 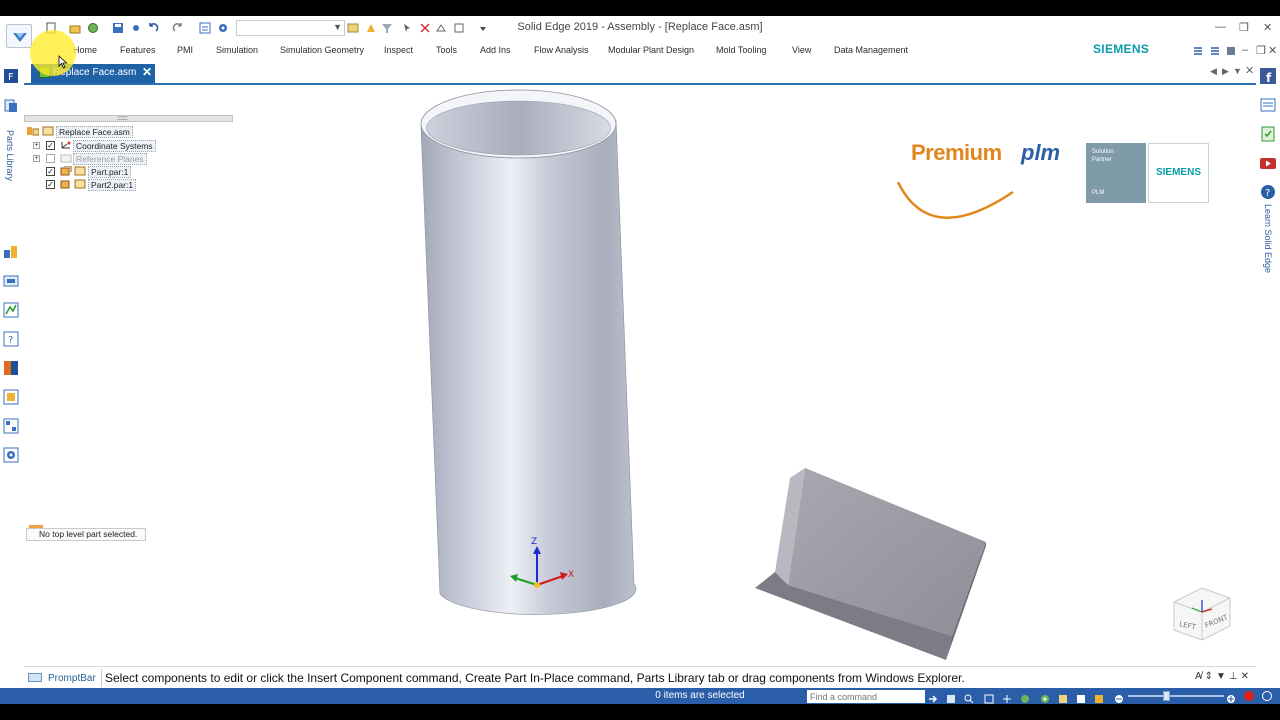 What do you see at coordinates (1045, 697) in the screenshot?
I see `spin-about-icon` at bounding box center [1045, 697].